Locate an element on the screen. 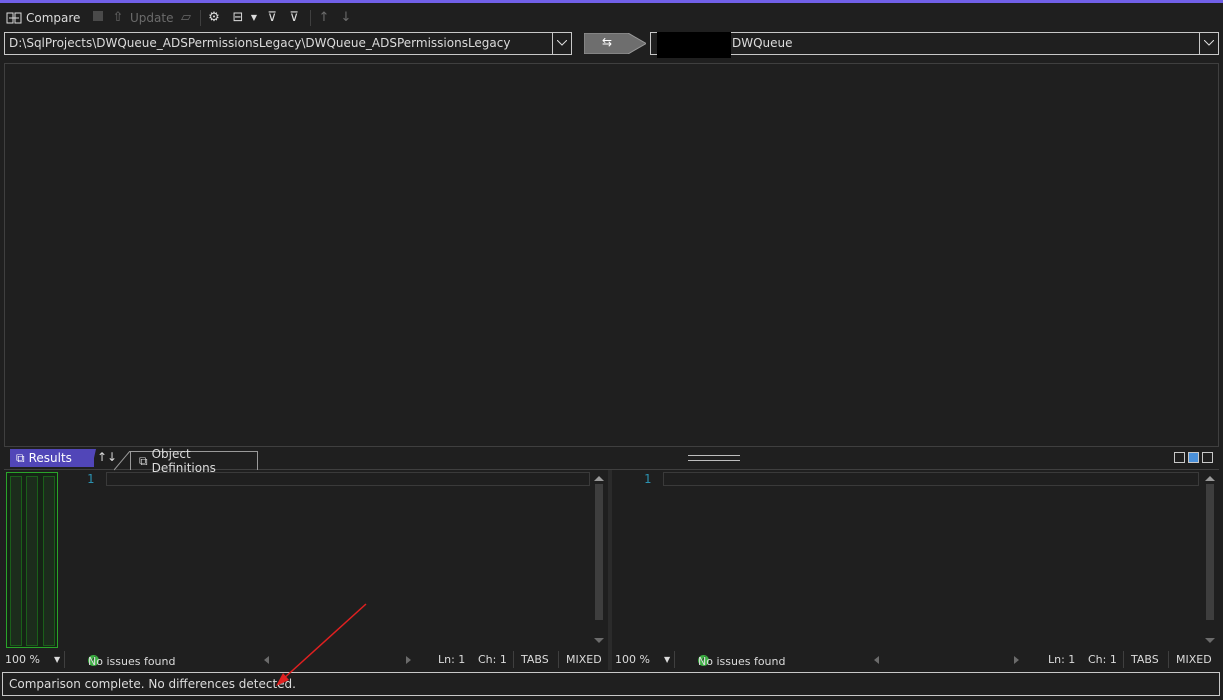  stop-button is located at coordinates (98, 18).